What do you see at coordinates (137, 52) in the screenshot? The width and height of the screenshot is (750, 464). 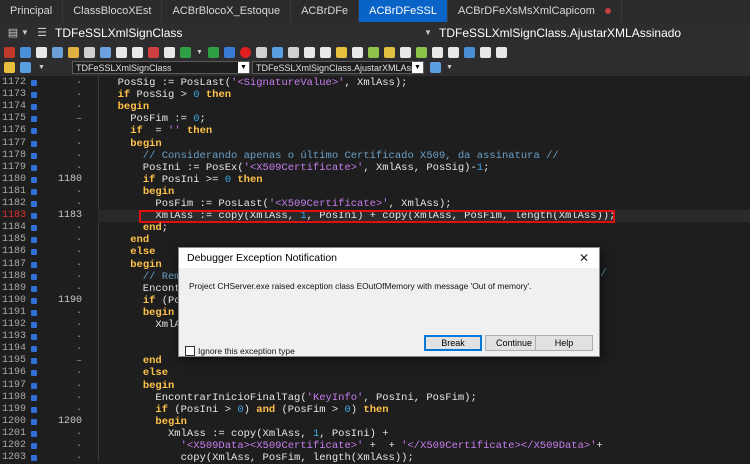 I see `module-icon` at bounding box center [137, 52].